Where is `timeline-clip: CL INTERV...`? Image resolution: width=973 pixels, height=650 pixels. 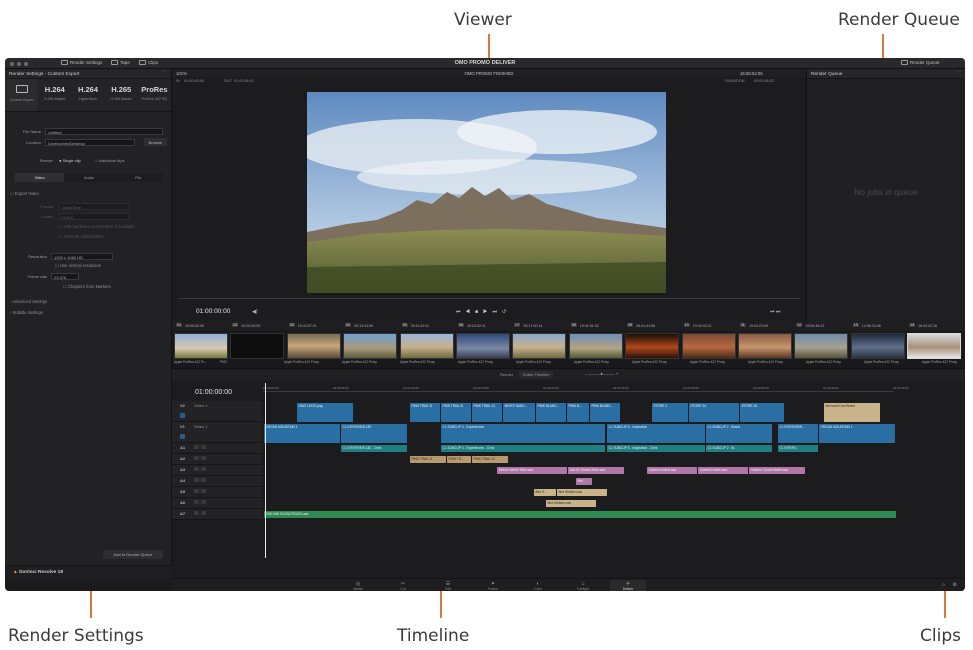 timeline-clip: CL INTERV... is located at coordinates (798, 448).